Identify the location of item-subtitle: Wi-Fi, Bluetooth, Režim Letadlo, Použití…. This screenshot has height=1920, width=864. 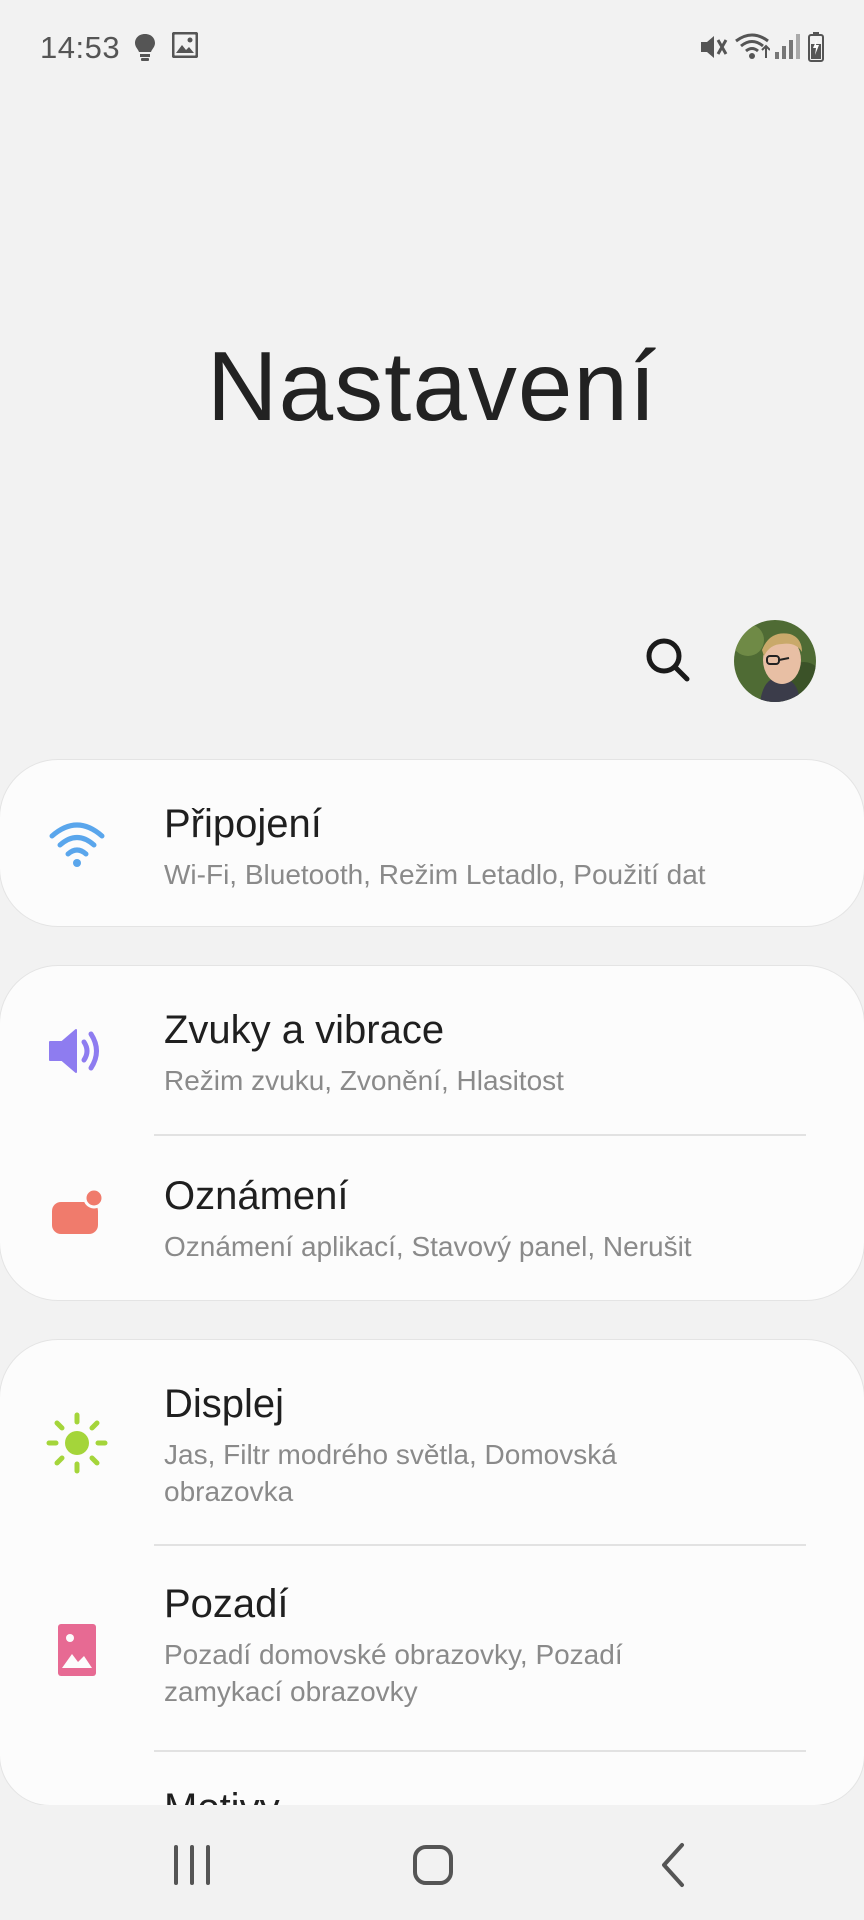
(435, 874).